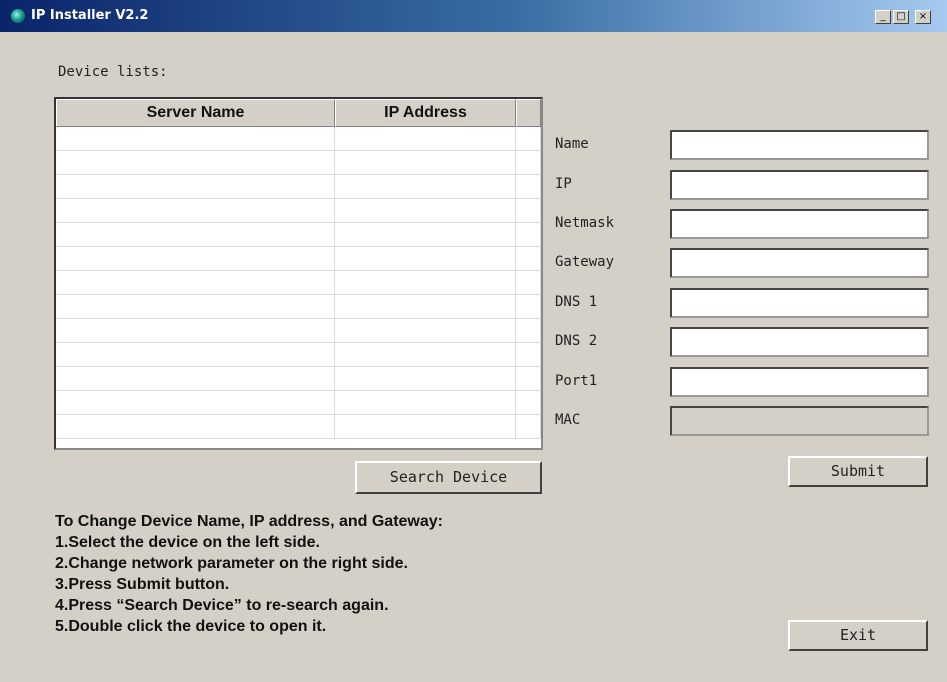  What do you see at coordinates (473, 16) in the screenshot?
I see `title-bar: IP Installer V2.2 _ □ ×` at bounding box center [473, 16].